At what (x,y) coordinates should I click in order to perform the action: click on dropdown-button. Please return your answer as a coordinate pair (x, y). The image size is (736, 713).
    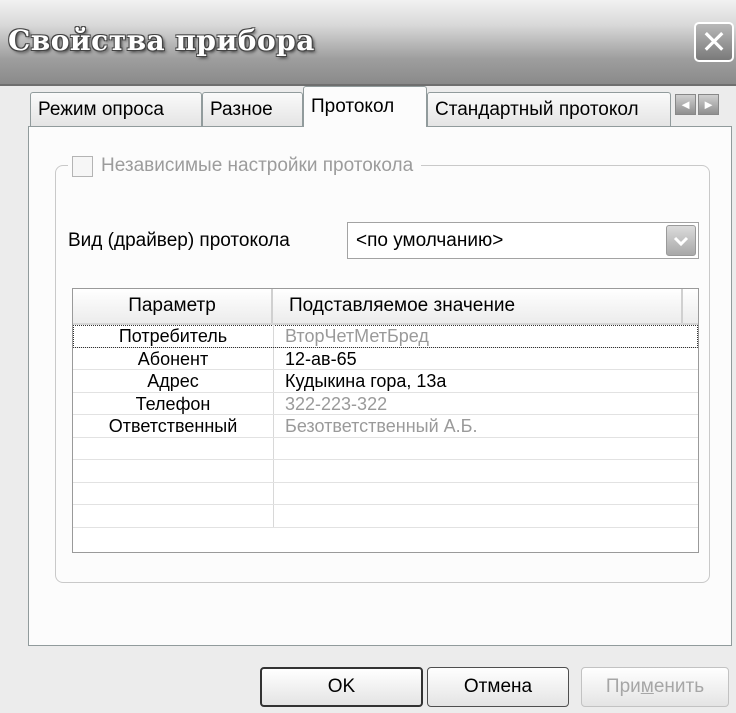
    Looking at the image, I should click on (681, 240).